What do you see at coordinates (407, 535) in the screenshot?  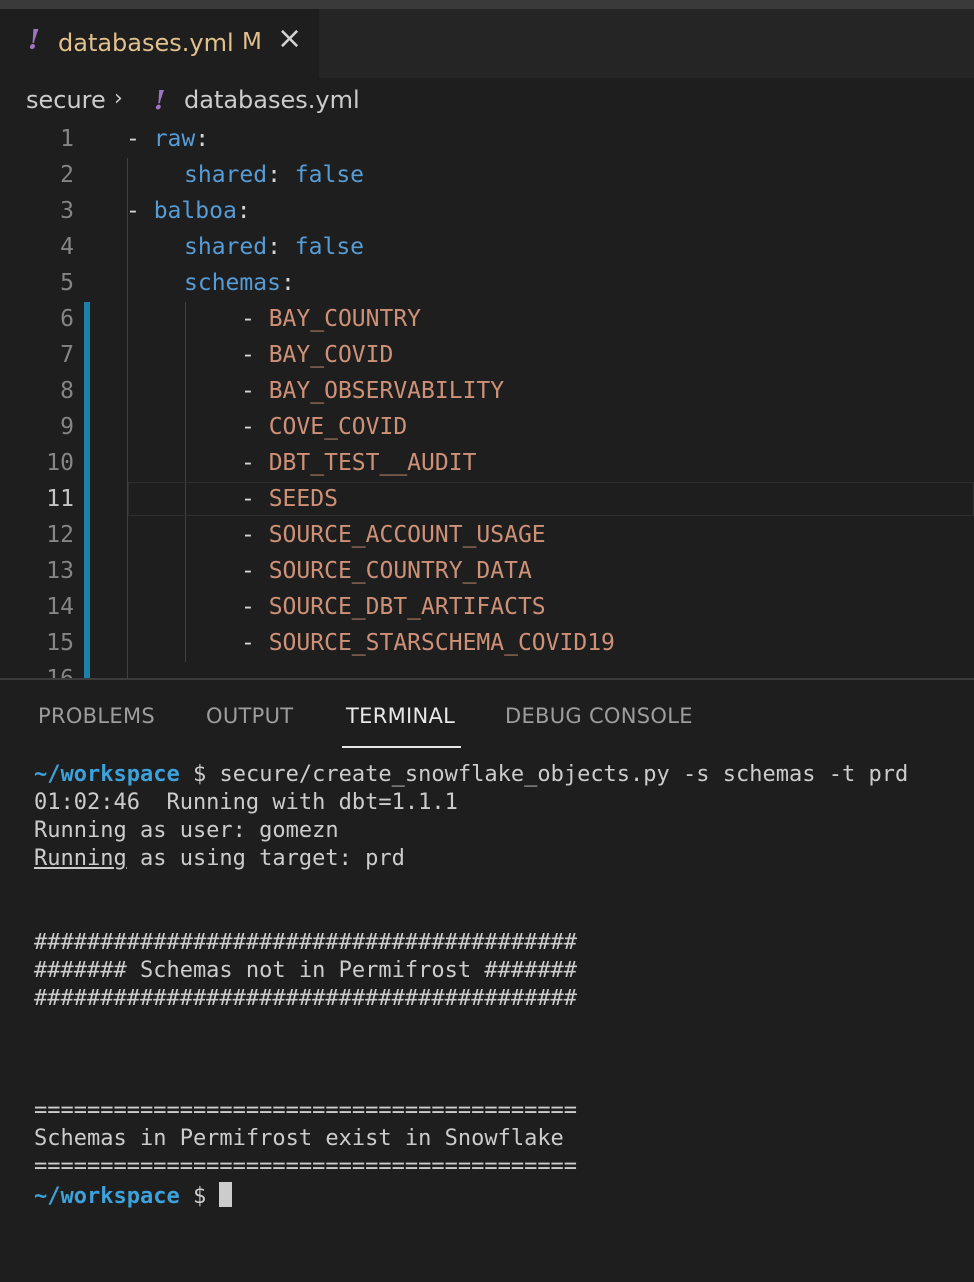 I see `schema-name: SOURCE_ACCOUNT_USAGE` at bounding box center [407, 535].